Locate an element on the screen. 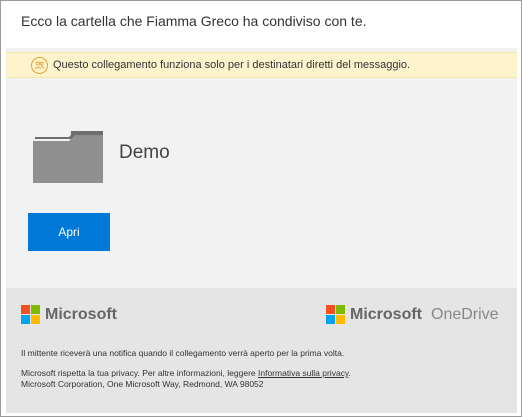 The width and height of the screenshot is (522, 417). microsoft-logo: Microsoft is located at coordinates (69, 314).